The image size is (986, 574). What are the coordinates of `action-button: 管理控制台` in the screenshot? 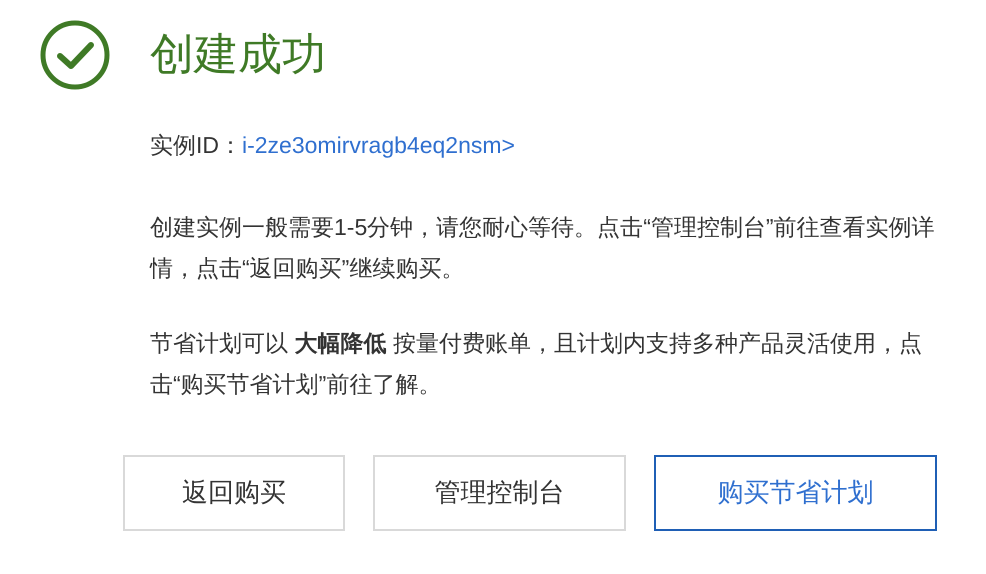 It's located at (499, 492).